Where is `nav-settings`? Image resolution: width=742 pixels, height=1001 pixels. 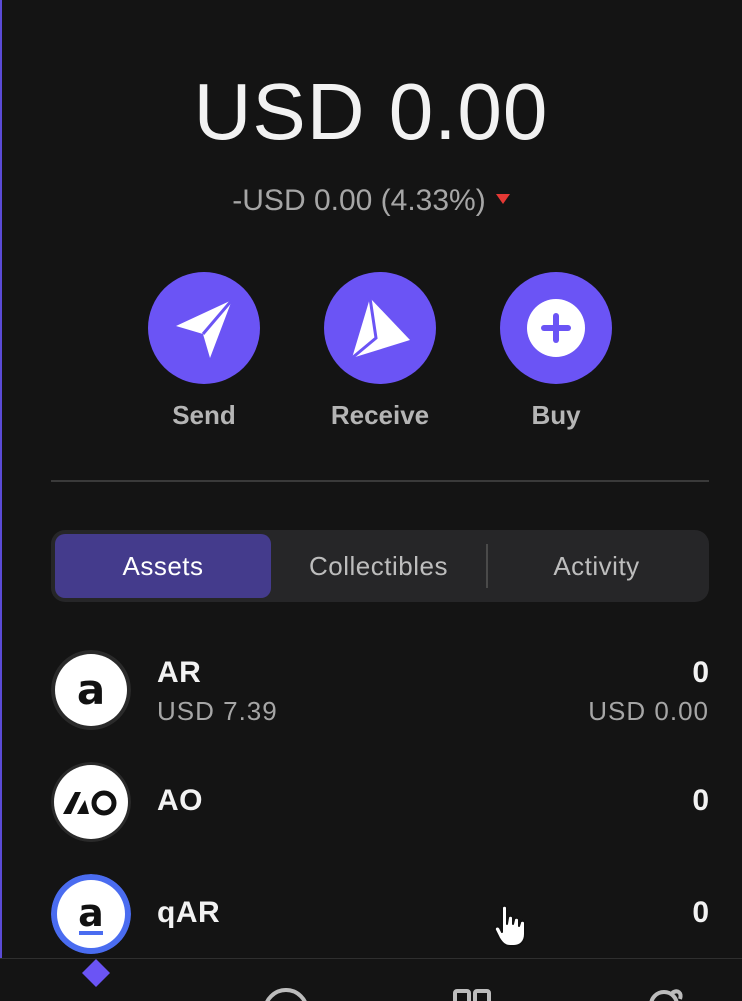 nav-settings is located at coordinates (662, 980).